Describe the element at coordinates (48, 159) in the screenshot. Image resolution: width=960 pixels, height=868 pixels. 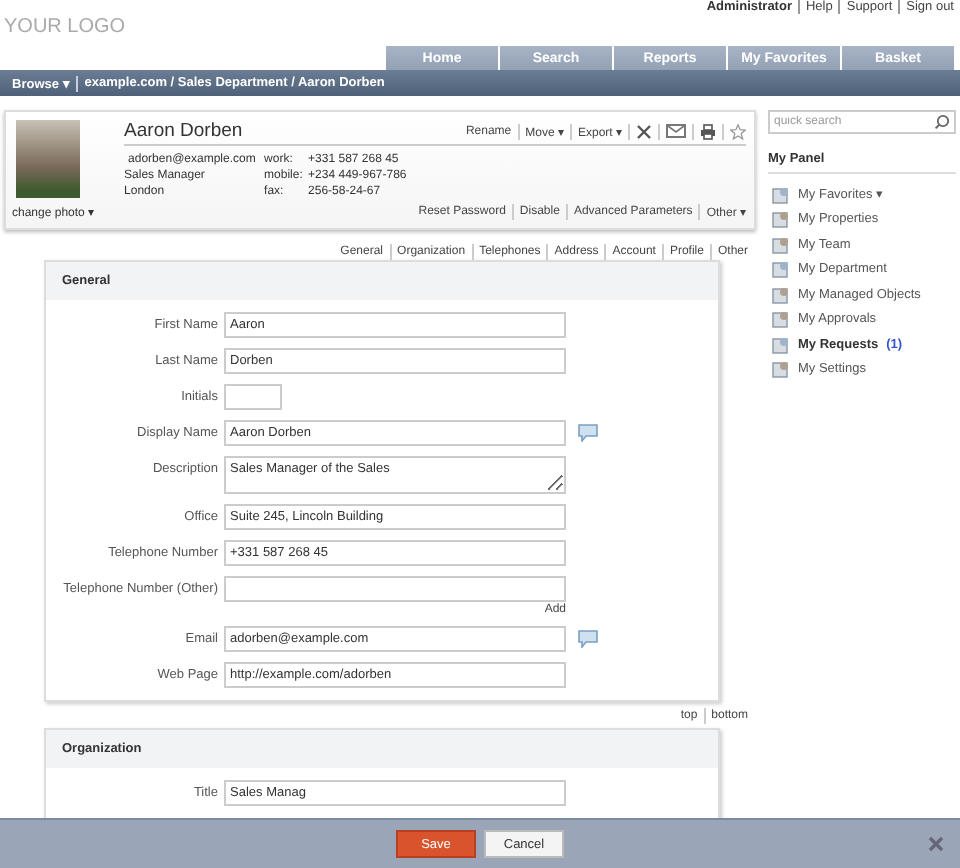
I see `photo-placeholder` at that location.